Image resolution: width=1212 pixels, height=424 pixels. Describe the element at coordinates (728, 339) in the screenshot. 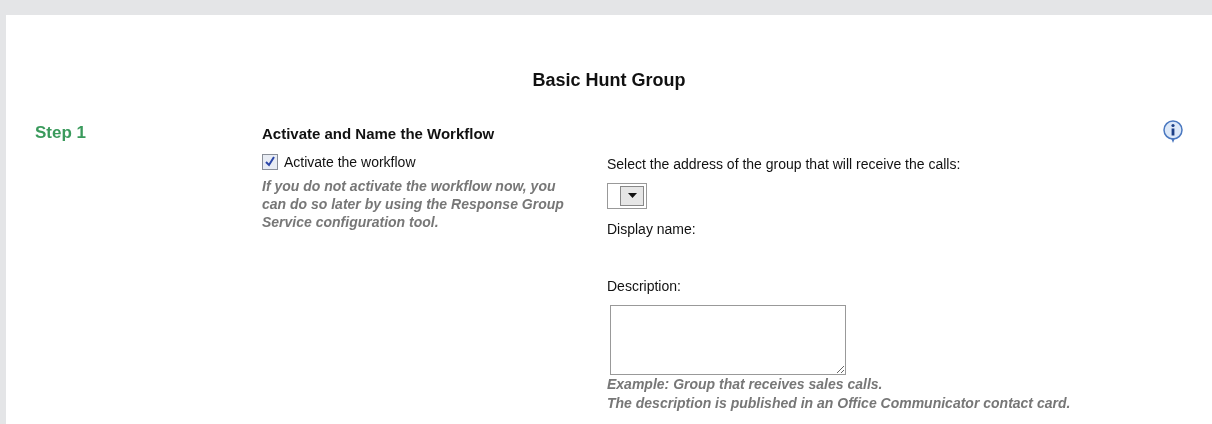

I see `description-field` at that location.